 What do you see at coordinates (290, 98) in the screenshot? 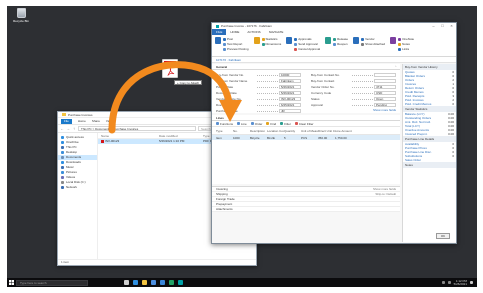
I see `field-input: INV-00123` at bounding box center [290, 98].